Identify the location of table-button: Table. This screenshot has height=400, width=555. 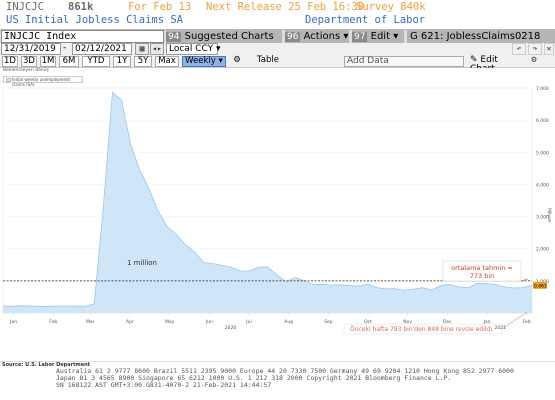
(268, 61).